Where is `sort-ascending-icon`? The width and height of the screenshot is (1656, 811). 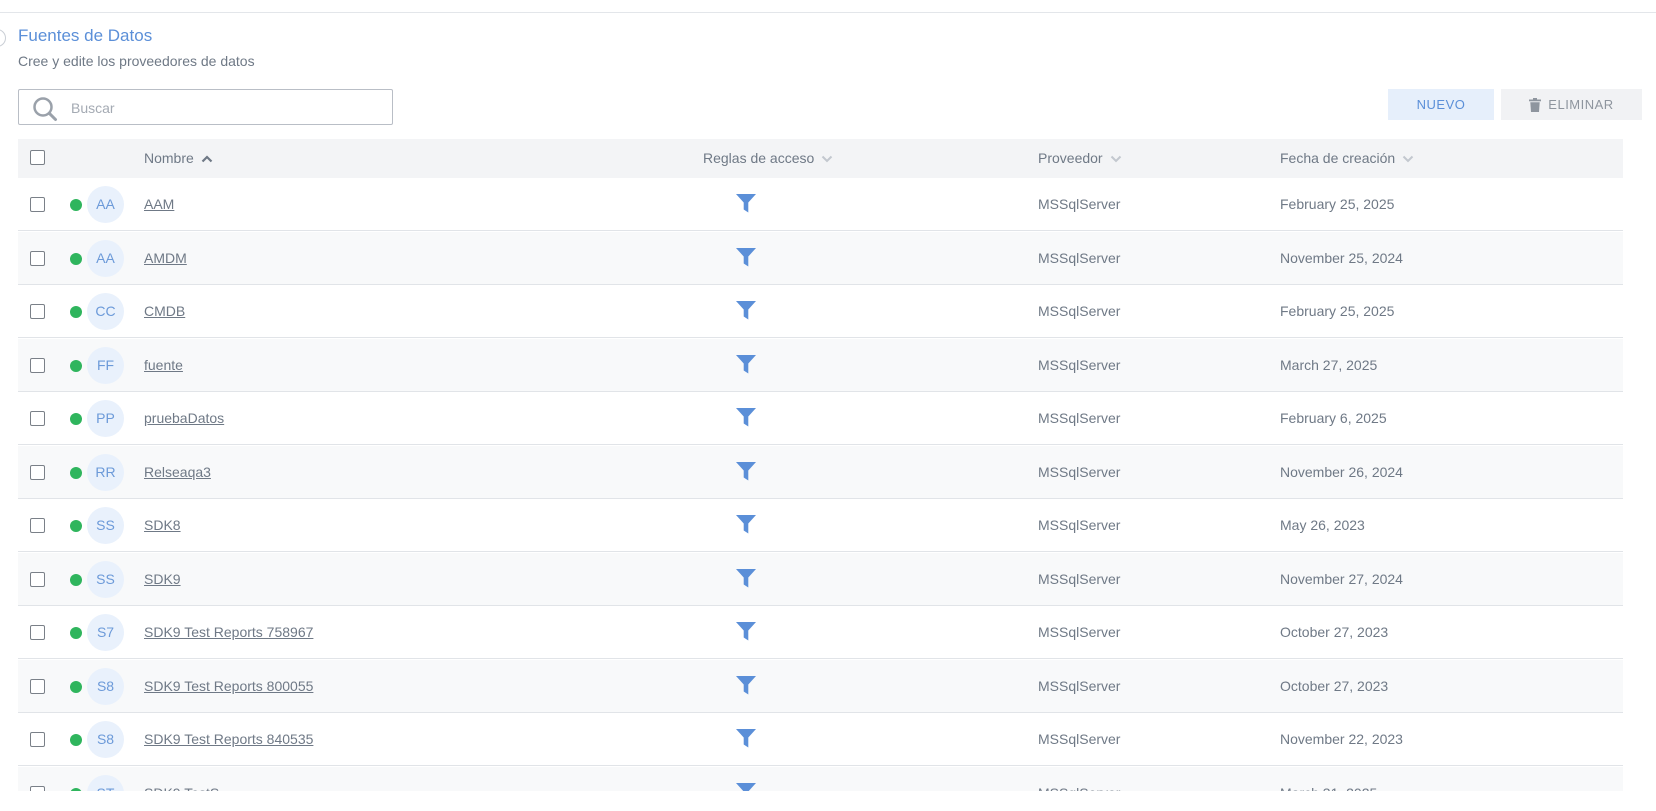 sort-ascending-icon is located at coordinates (207, 158).